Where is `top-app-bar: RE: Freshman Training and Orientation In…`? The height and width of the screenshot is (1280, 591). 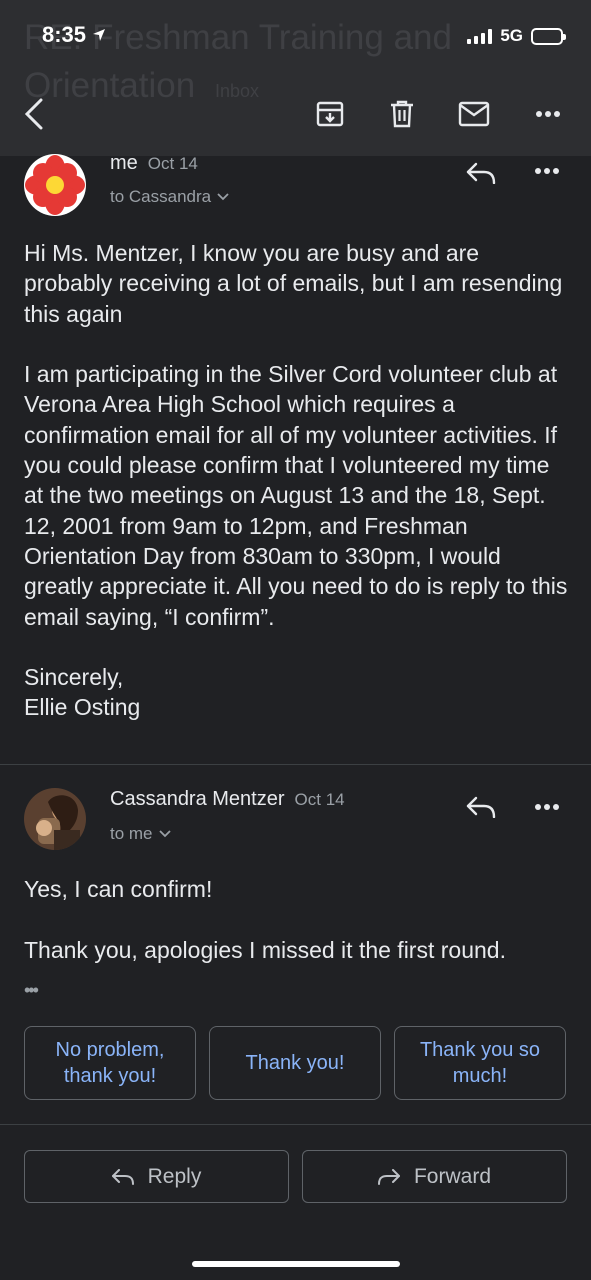
top-app-bar: RE: Freshman Training and Orientation In… is located at coordinates (295, 78).